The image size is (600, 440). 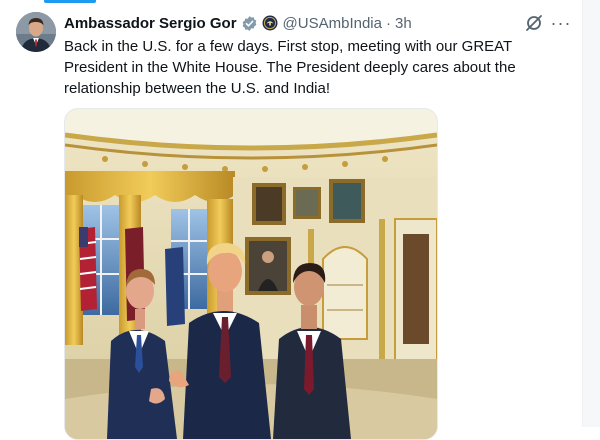 I want to click on display-name: Ambassador Sergio Gor, so click(x=150, y=23).